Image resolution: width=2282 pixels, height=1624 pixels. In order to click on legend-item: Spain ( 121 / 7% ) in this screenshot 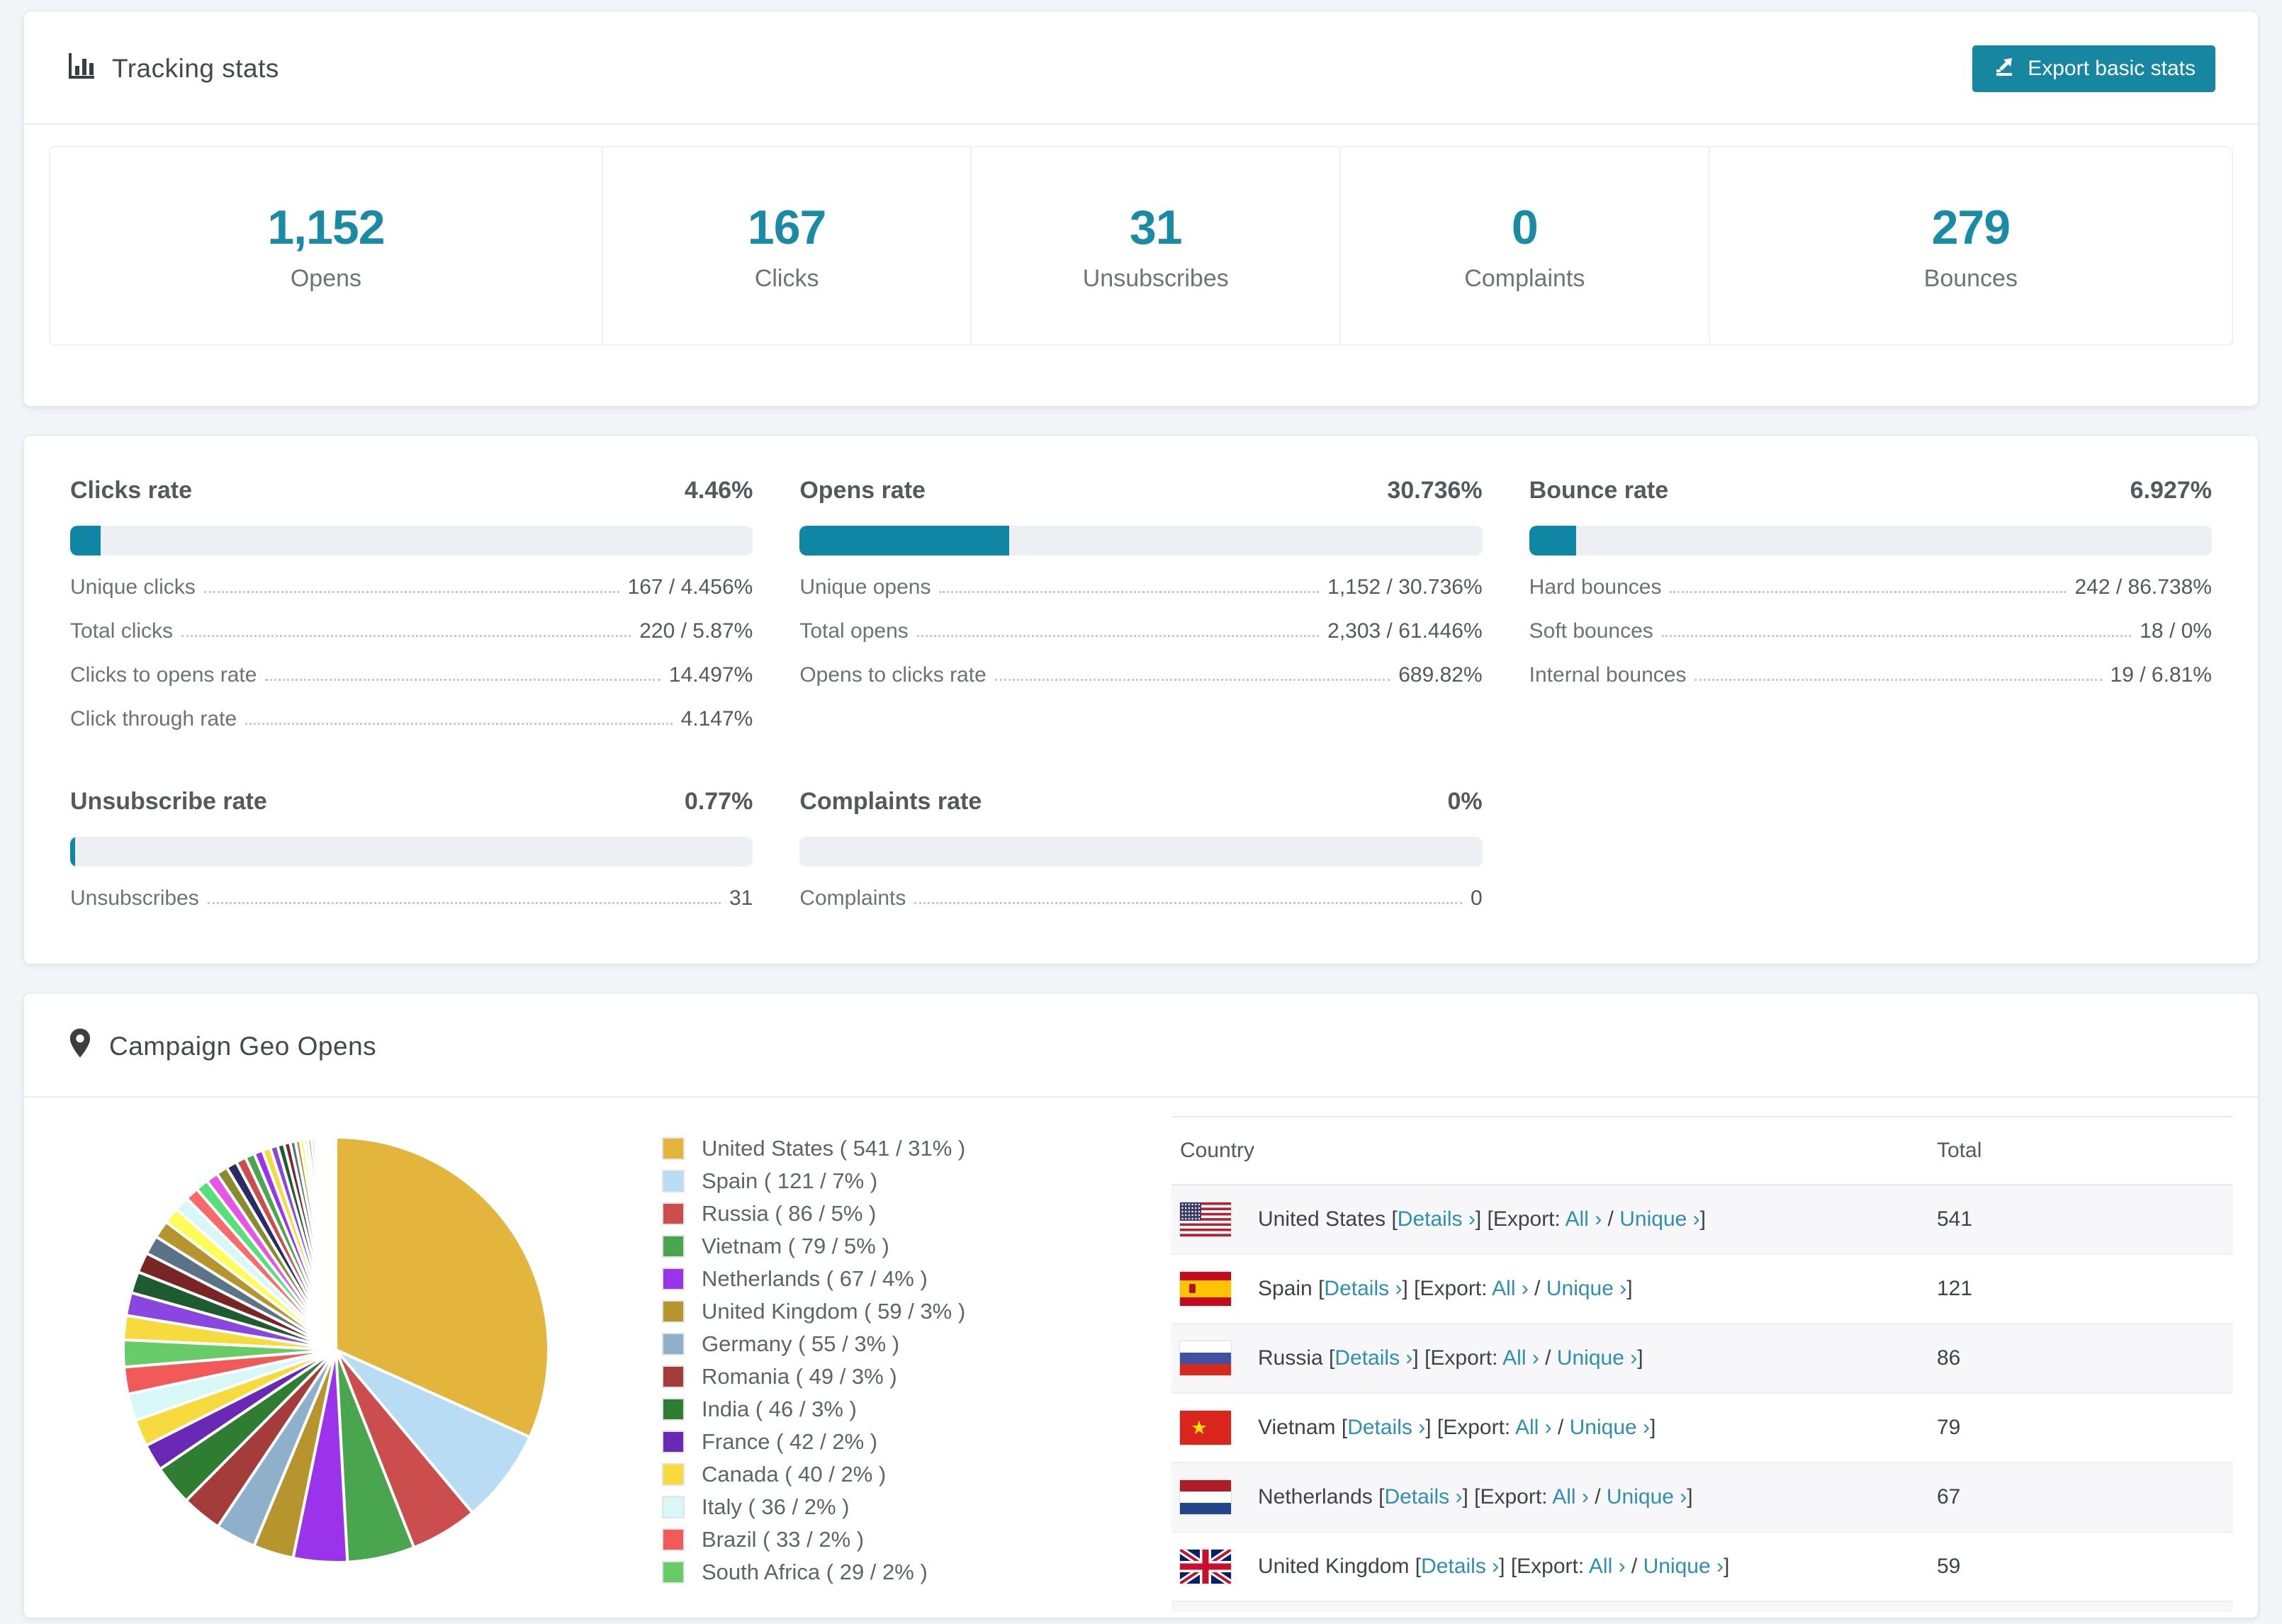, I will do `click(910, 1181)`.